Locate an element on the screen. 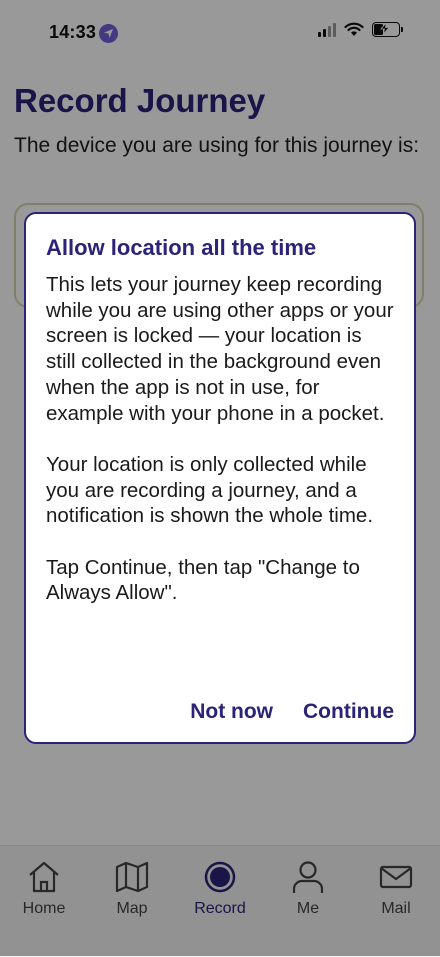  not-now-button: Not now is located at coordinates (231, 712).